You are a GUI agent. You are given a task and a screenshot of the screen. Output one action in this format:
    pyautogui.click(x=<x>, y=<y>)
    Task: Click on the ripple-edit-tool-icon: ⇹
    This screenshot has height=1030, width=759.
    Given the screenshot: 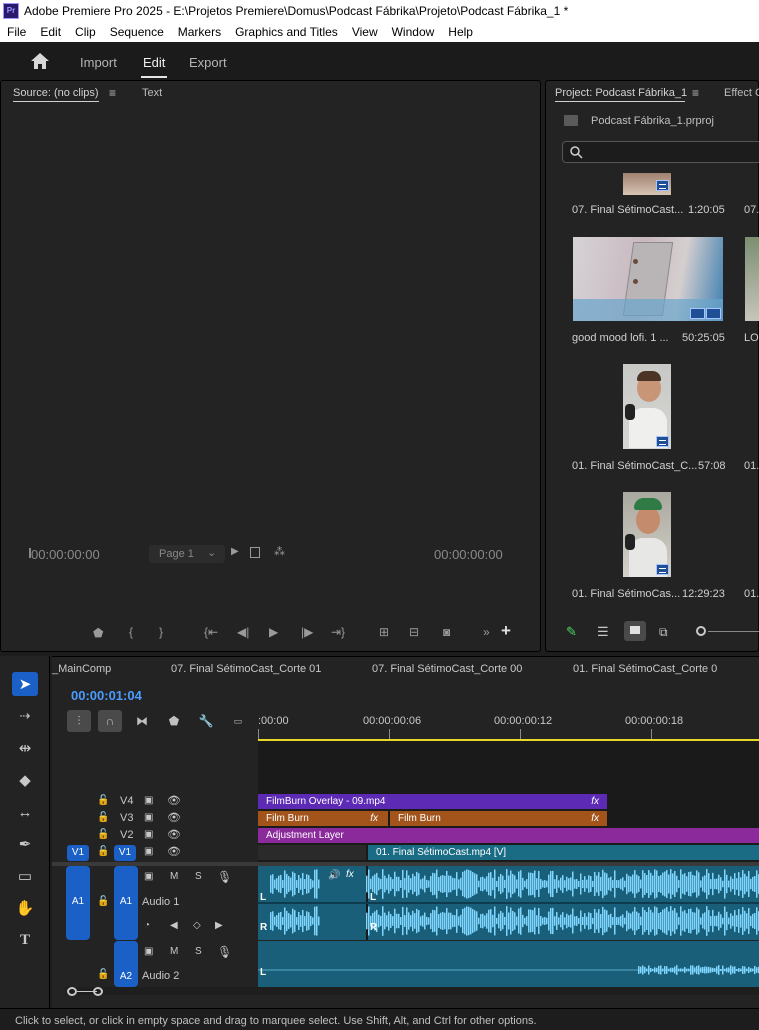 What is the action you would take?
    pyautogui.click(x=25, y=748)
    